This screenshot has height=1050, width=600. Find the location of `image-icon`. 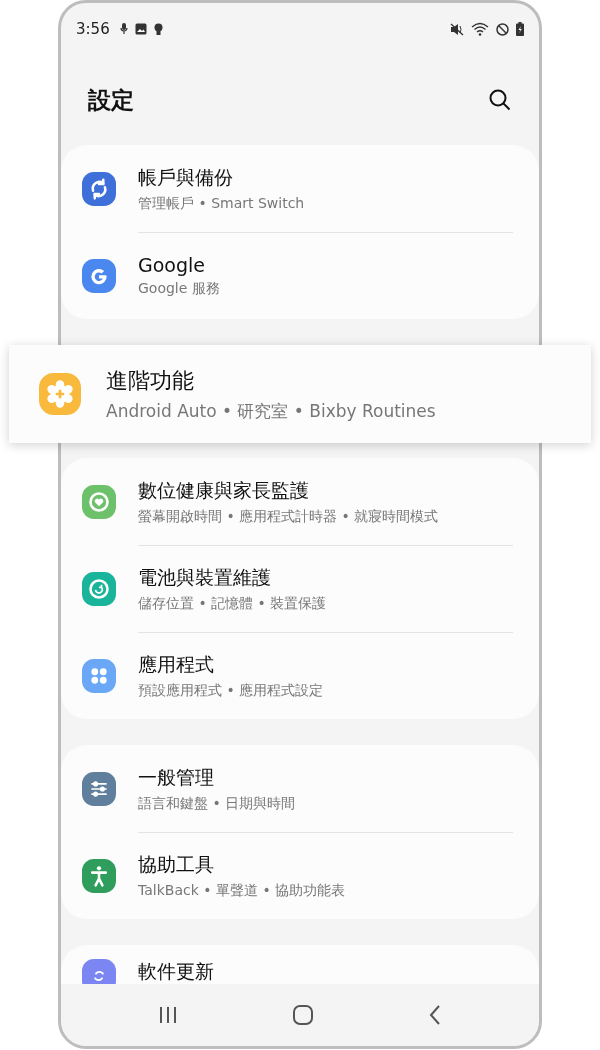

image-icon is located at coordinates (140, 29).